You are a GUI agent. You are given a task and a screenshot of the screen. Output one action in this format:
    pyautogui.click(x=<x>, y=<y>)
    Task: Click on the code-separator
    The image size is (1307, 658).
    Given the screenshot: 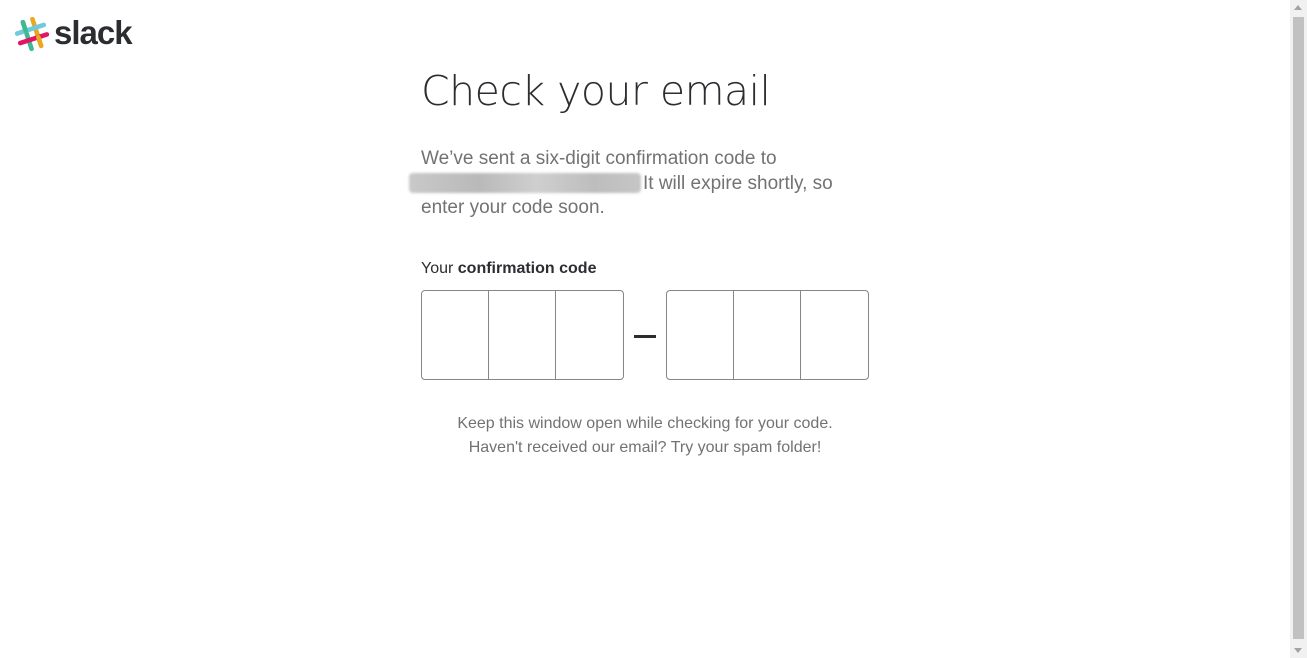 What is the action you would take?
    pyautogui.click(x=645, y=335)
    